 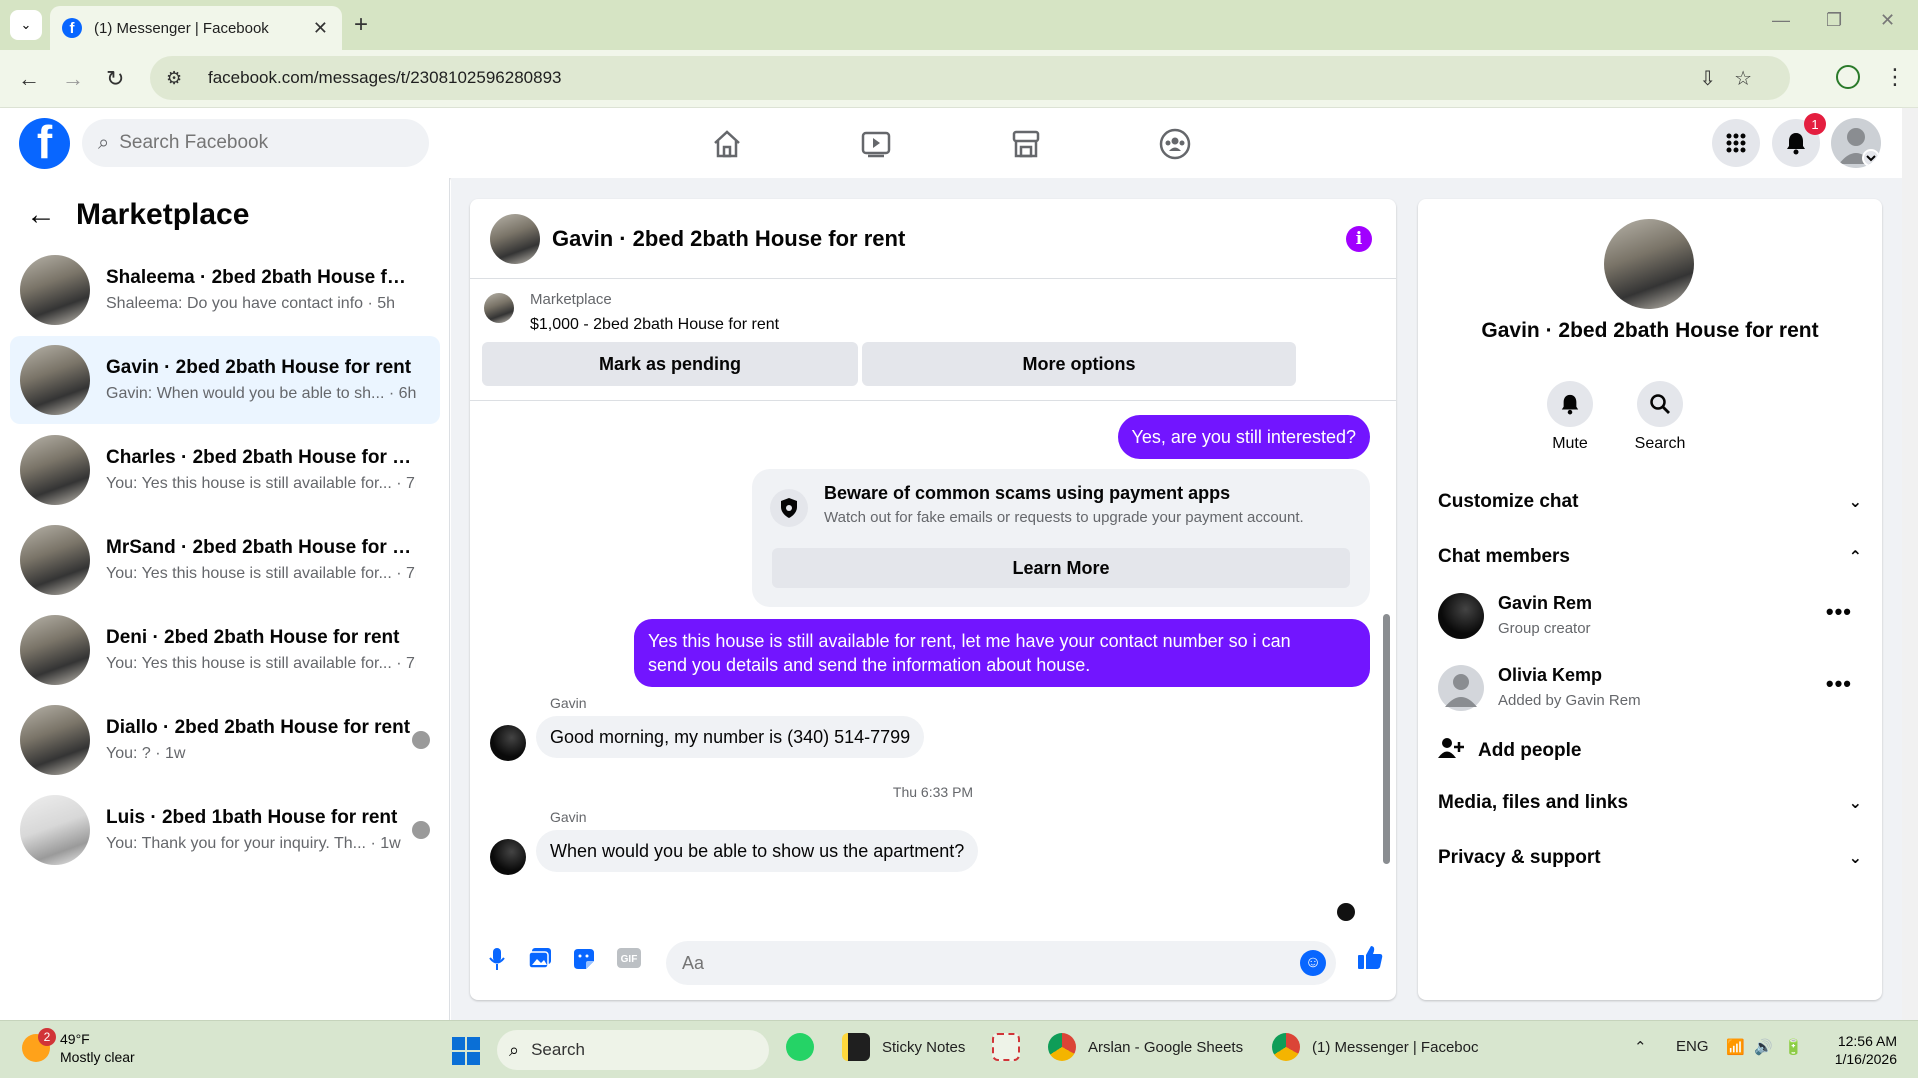 I want to click on volume-icon: 🔊, so click(x=1763, y=1047).